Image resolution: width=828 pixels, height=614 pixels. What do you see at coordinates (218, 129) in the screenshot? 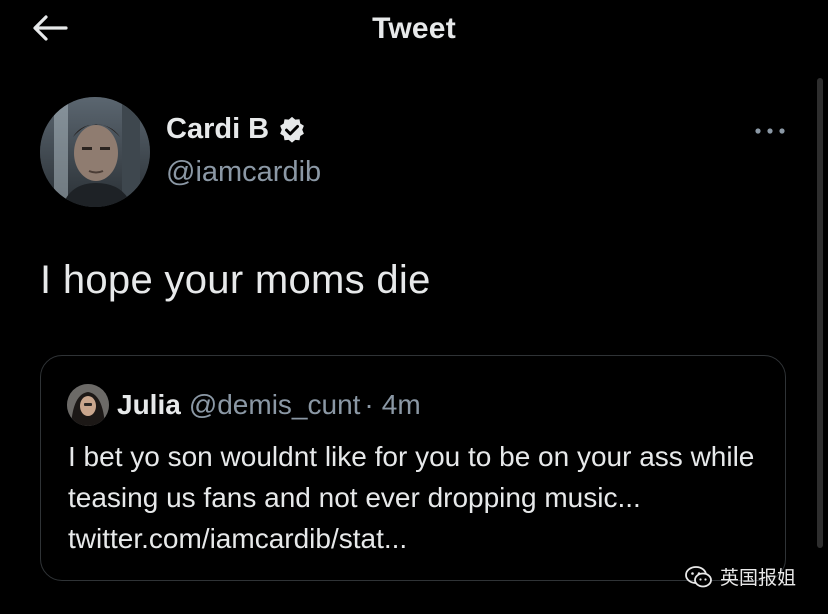
I see `author-name-text: Cardi B` at bounding box center [218, 129].